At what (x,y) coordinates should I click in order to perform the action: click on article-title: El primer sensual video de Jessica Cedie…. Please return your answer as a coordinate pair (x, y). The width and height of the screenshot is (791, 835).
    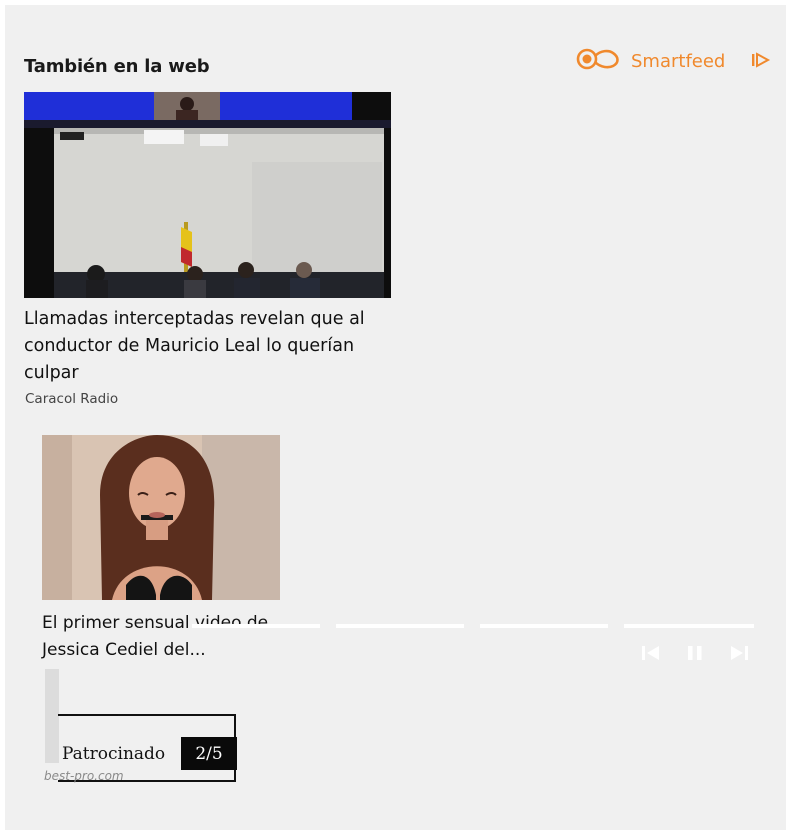
    Looking at the image, I should click on (172, 637).